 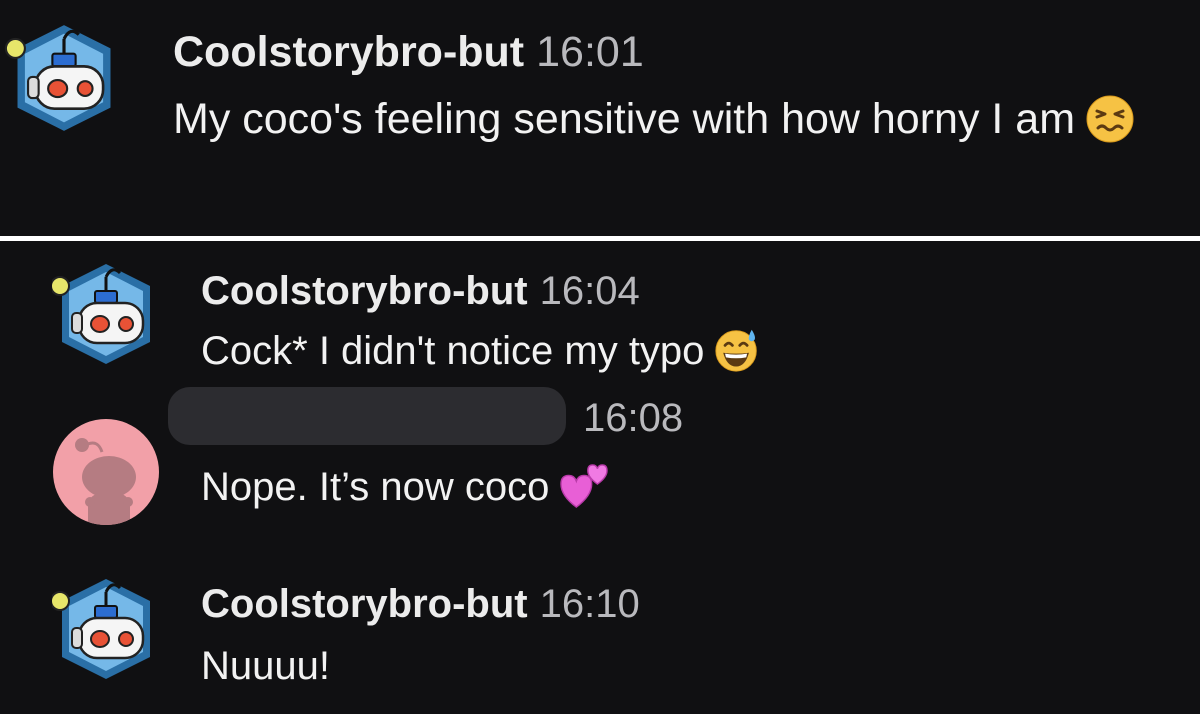 What do you see at coordinates (106, 472) in the screenshot?
I see `default-snoo-avatar` at bounding box center [106, 472].